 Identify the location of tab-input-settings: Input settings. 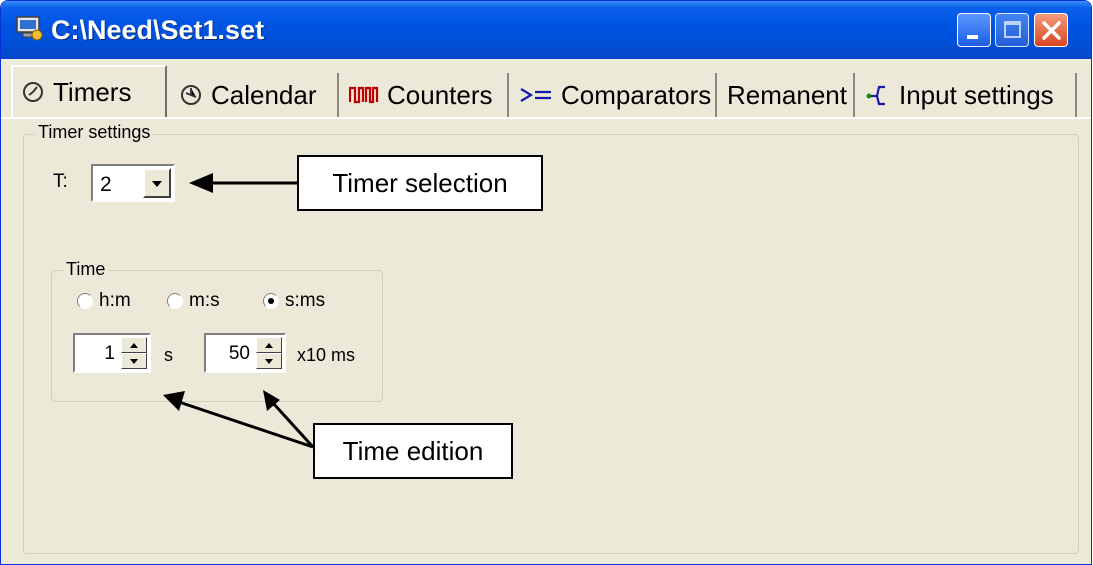
(967, 95).